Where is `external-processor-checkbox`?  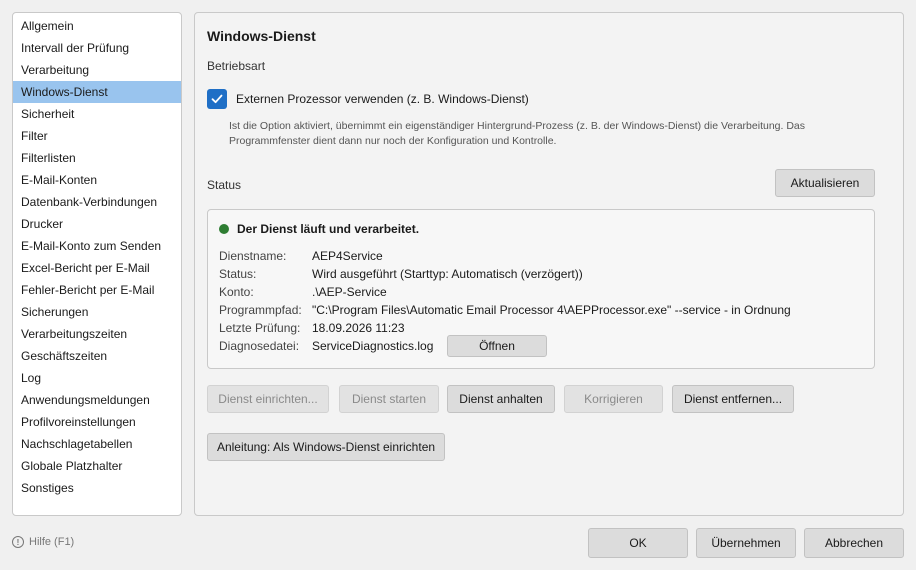
external-processor-checkbox is located at coordinates (217, 99).